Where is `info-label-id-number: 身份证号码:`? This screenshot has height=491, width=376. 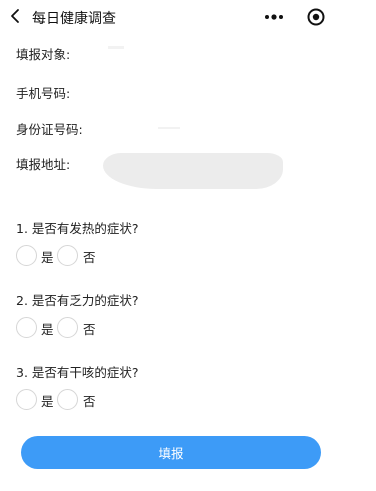 info-label-id-number: 身份证号码: is located at coordinates (49, 129).